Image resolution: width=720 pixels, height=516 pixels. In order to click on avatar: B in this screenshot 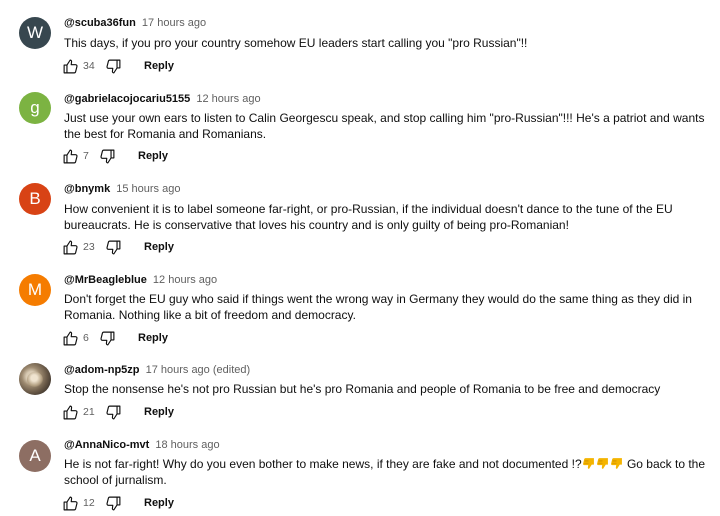, I will do `click(35, 199)`.